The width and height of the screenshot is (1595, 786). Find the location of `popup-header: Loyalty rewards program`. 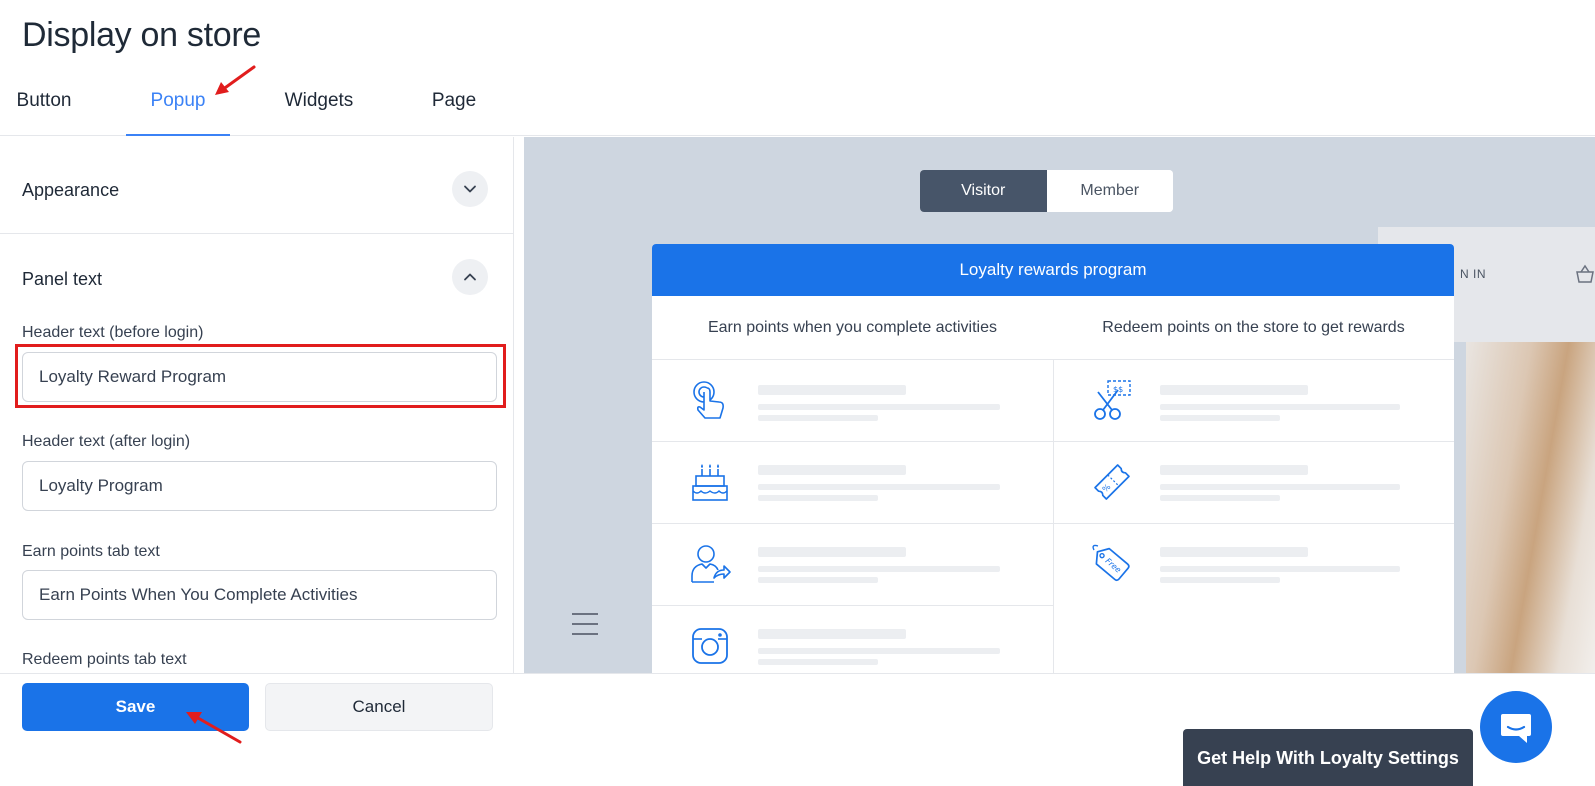

popup-header: Loyalty rewards program is located at coordinates (1053, 270).